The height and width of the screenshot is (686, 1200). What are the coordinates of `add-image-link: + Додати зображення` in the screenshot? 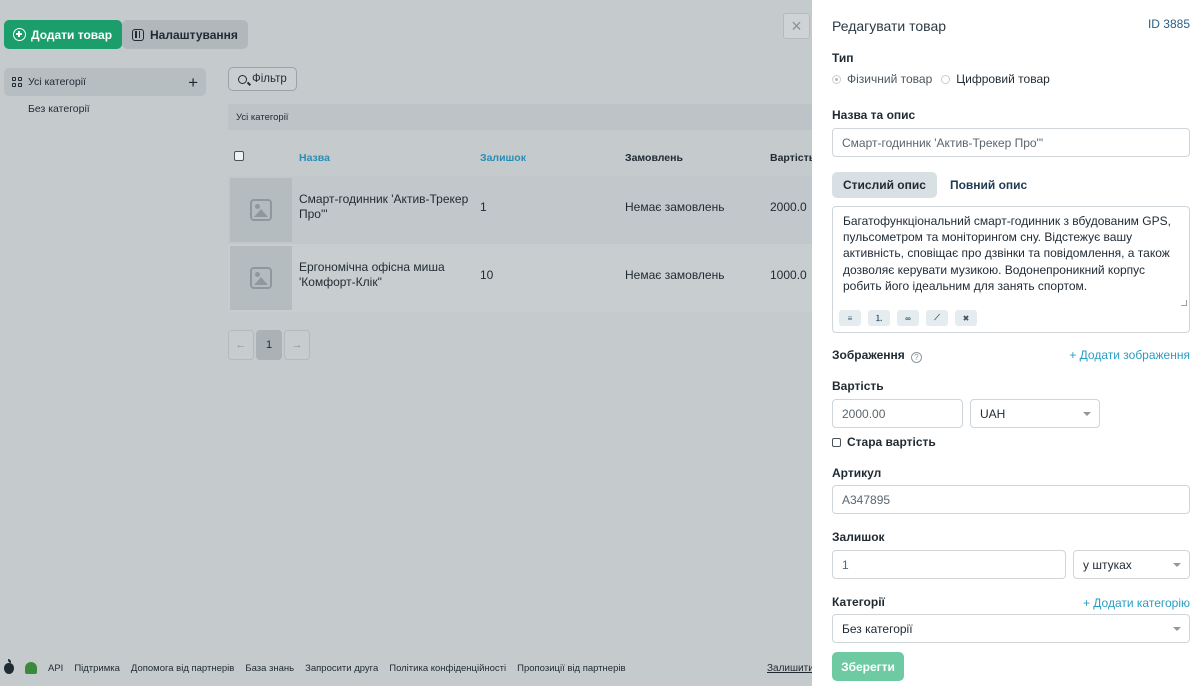 It's located at (1129, 355).